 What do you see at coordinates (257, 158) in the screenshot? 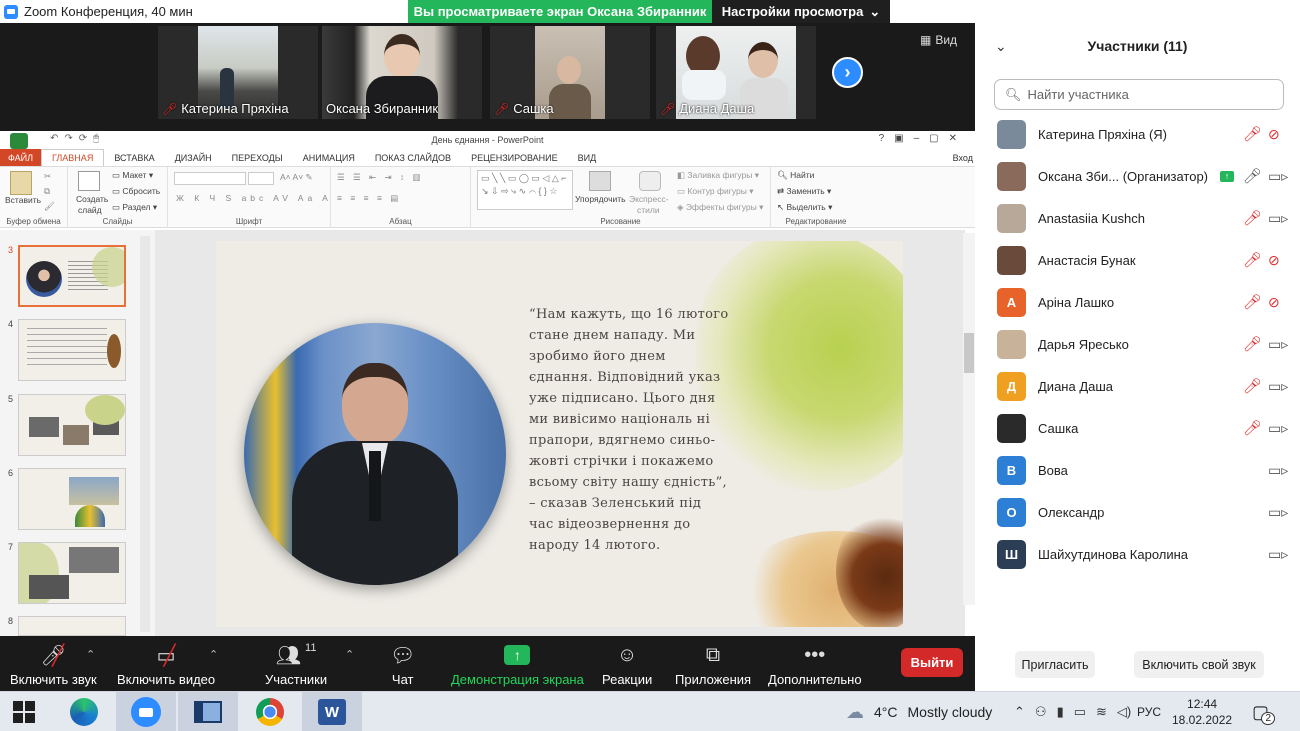
I see `tab-transitions: ПЕРЕХОДЫ` at bounding box center [257, 158].